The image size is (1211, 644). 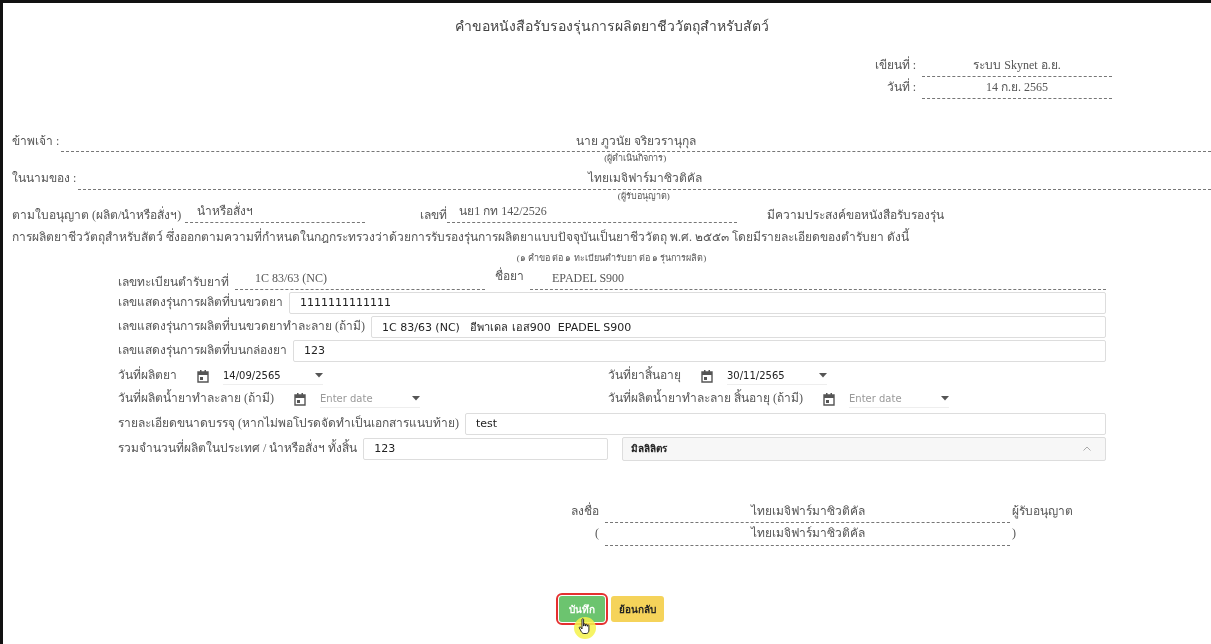 I want to click on printed-name: ไทยเมจิฟาร์มาซิวติคัล, so click(x=807, y=537).